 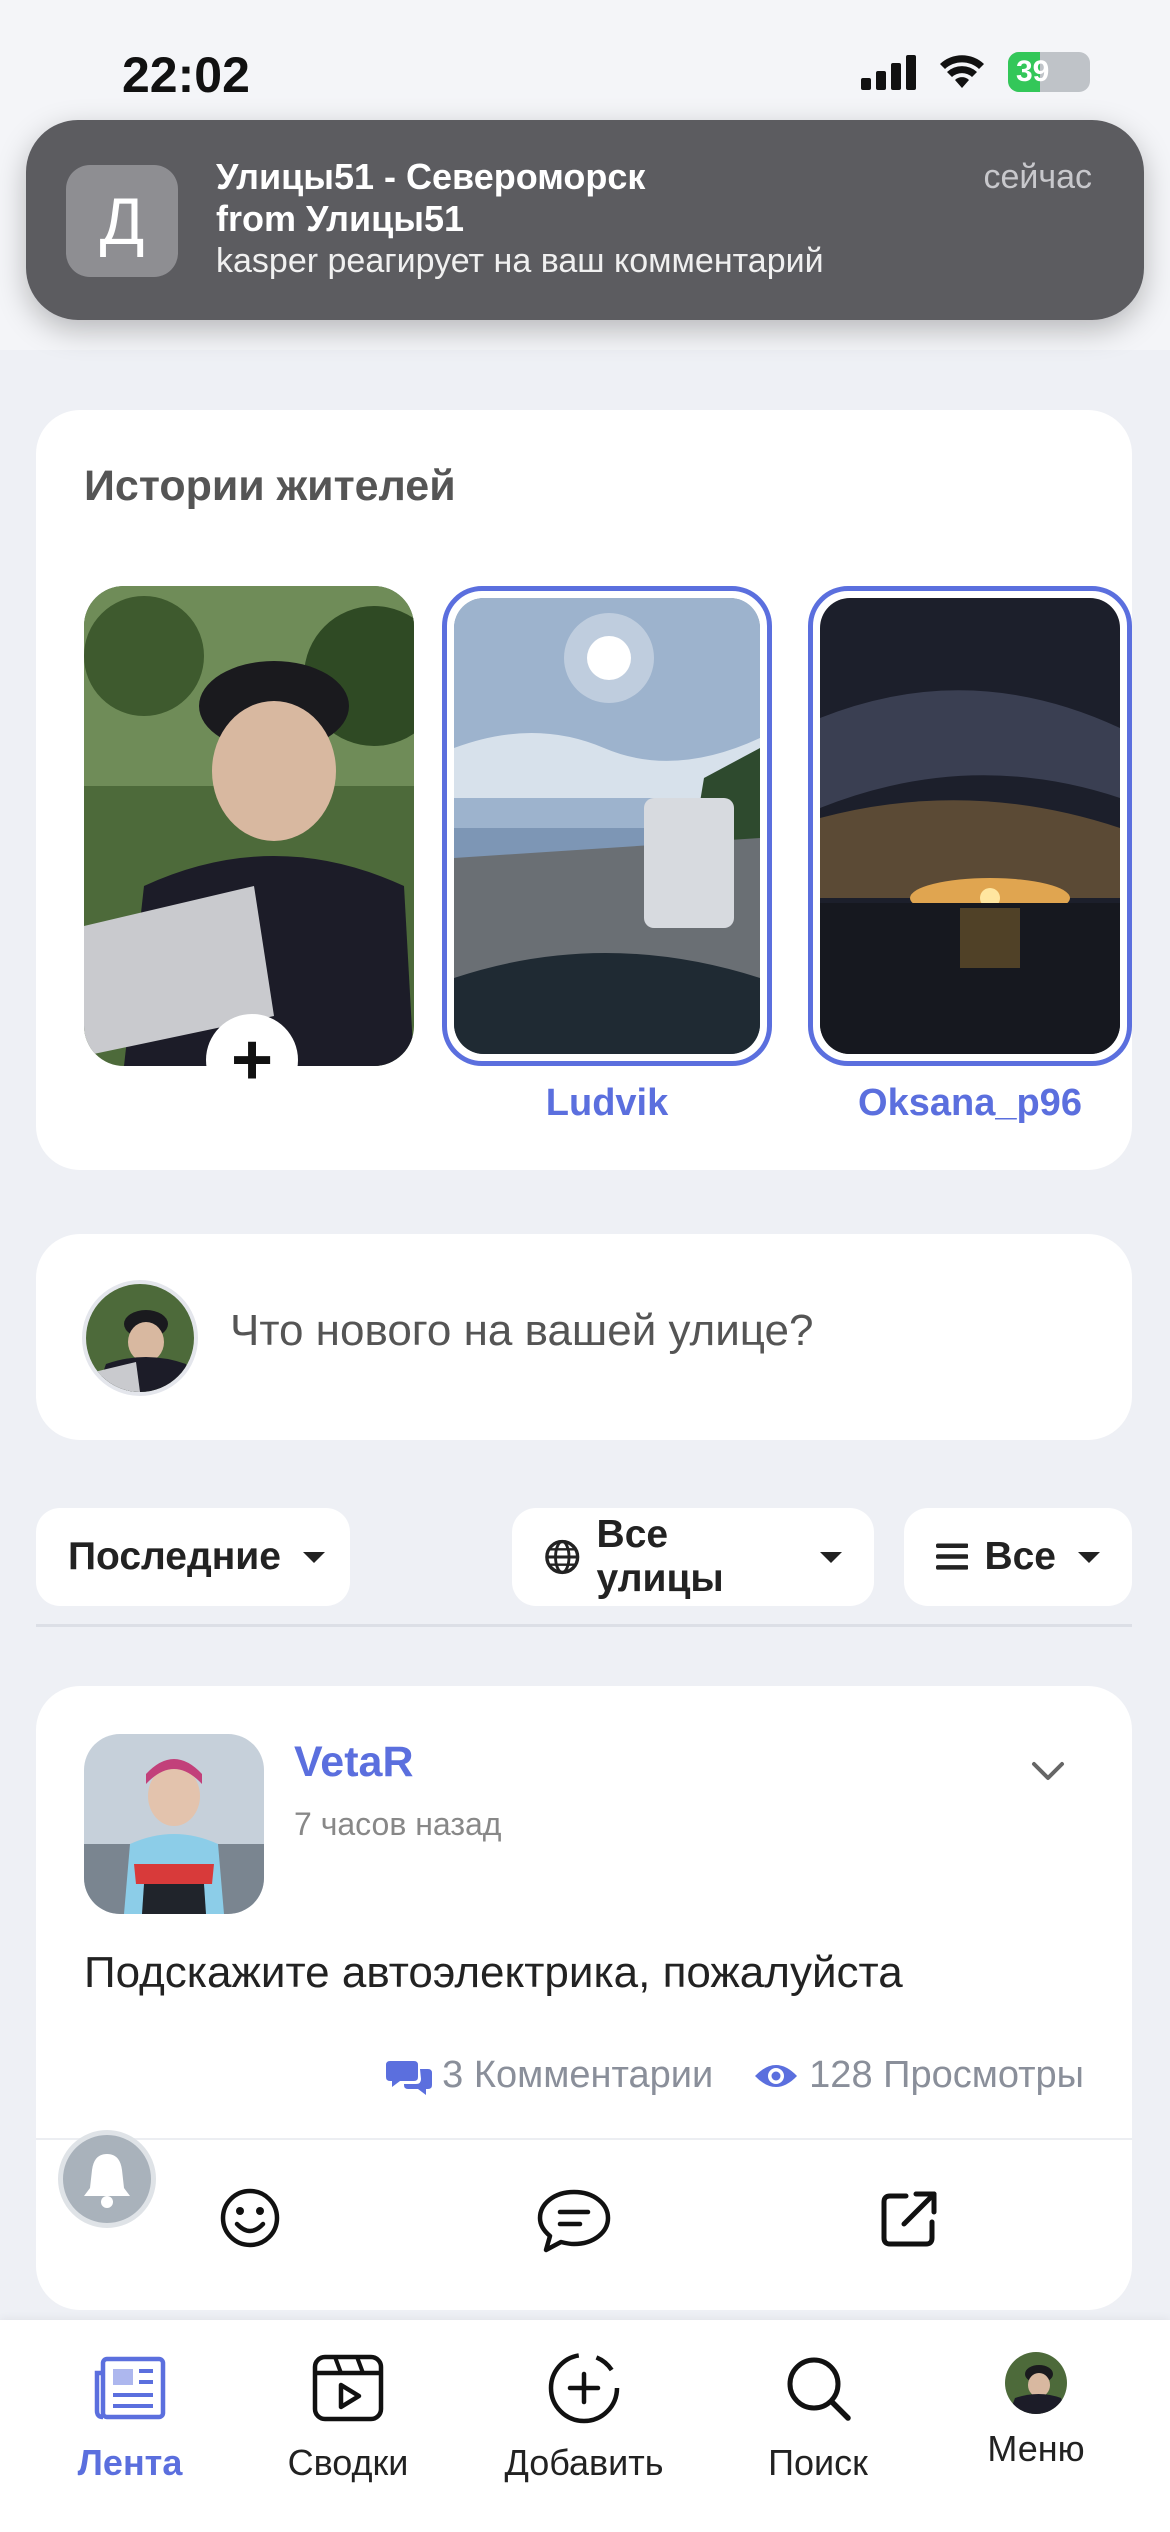 I want to click on user-avatar, so click(x=140, y=1338).